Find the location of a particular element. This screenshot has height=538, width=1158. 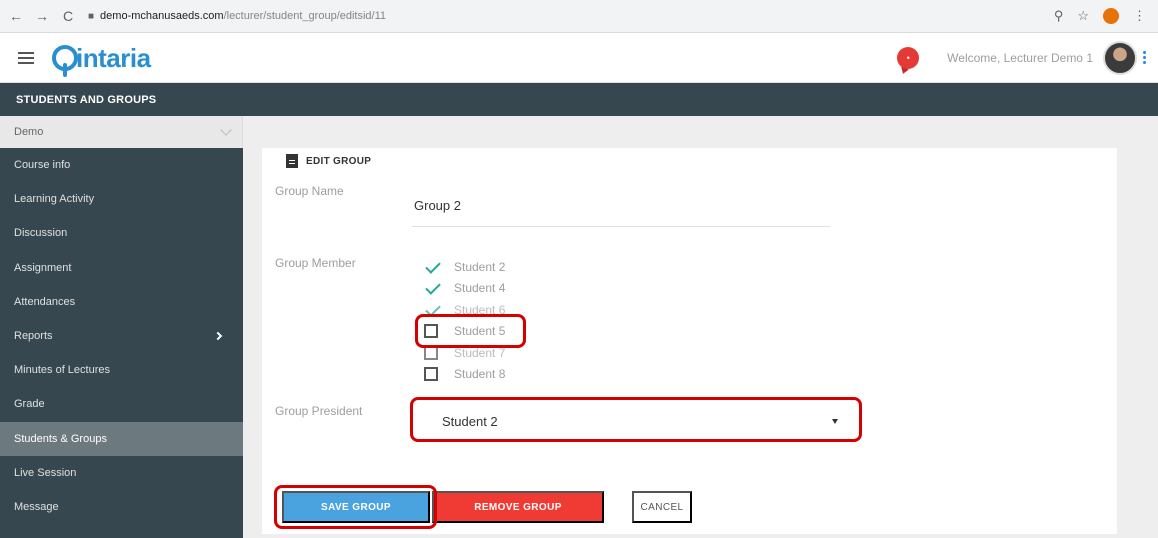

forward-icon: → is located at coordinates (42, 16).